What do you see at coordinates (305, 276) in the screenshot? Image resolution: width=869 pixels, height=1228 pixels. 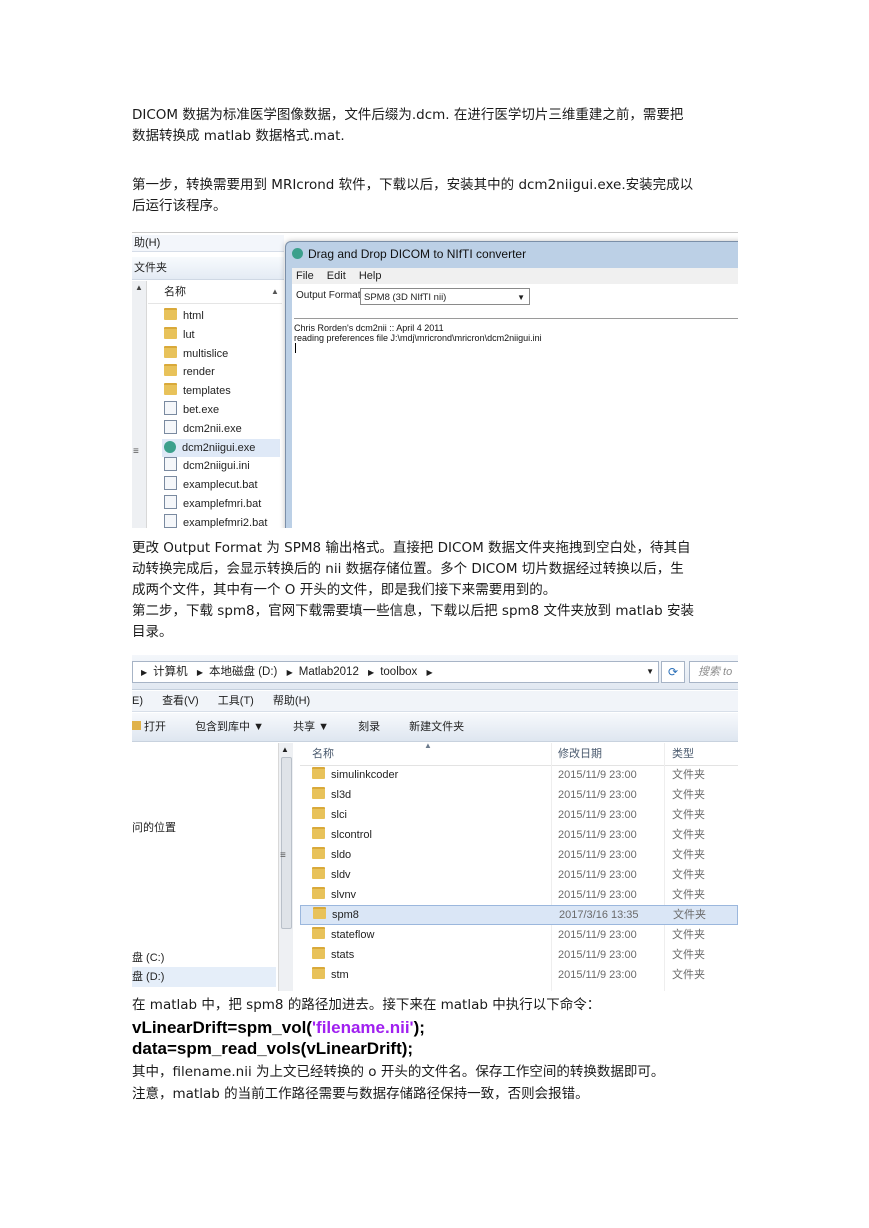 I see `menu-file: File` at bounding box center [305, 276].